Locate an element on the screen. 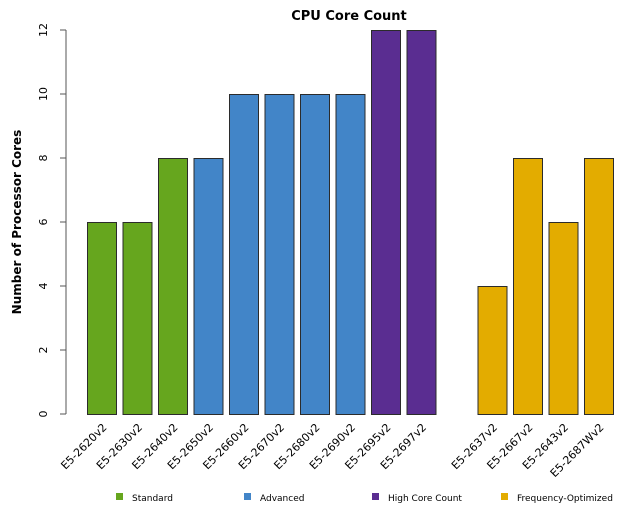 The width and height of the screenshot is (634, 510). y-axis: 0 2 4 6 8 10 12 is located at coordinates (52, 220).